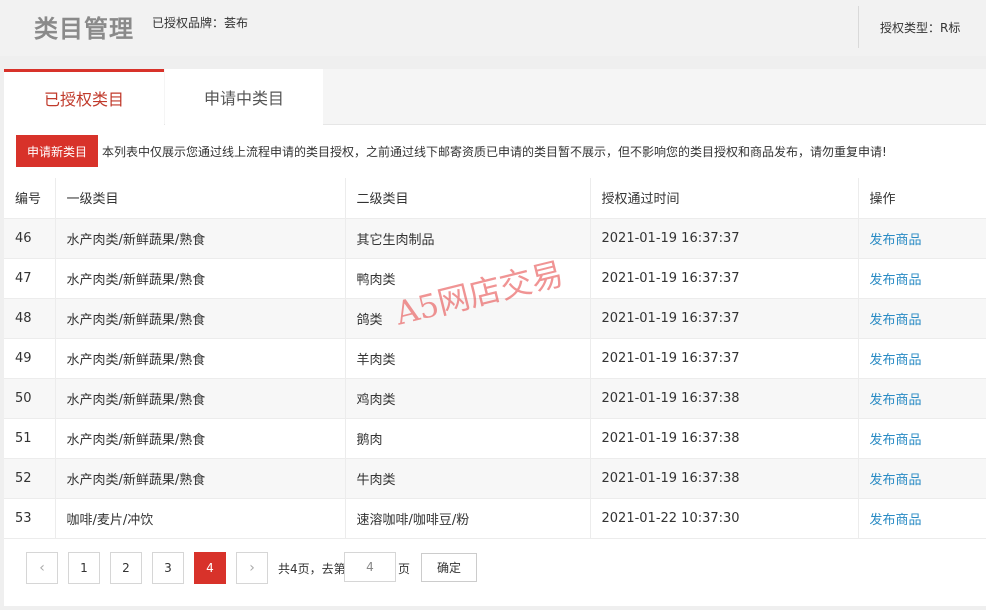  I want to click on cell-id: 49, so click(30, 358).